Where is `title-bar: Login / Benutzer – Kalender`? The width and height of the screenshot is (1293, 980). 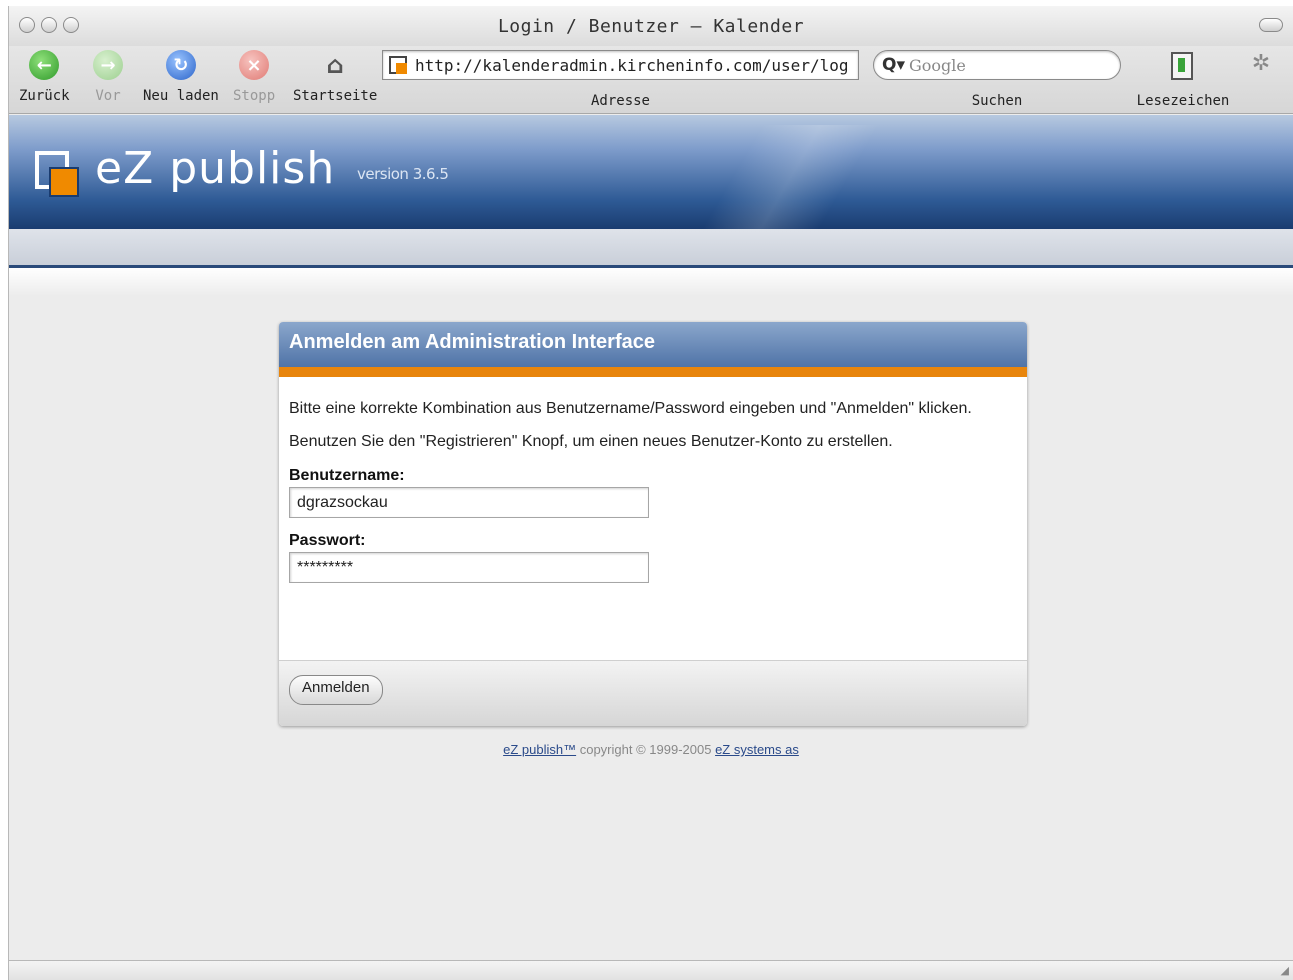
title-bar: Login / Benutzer – Kalender is located at coordinates (651, 26).